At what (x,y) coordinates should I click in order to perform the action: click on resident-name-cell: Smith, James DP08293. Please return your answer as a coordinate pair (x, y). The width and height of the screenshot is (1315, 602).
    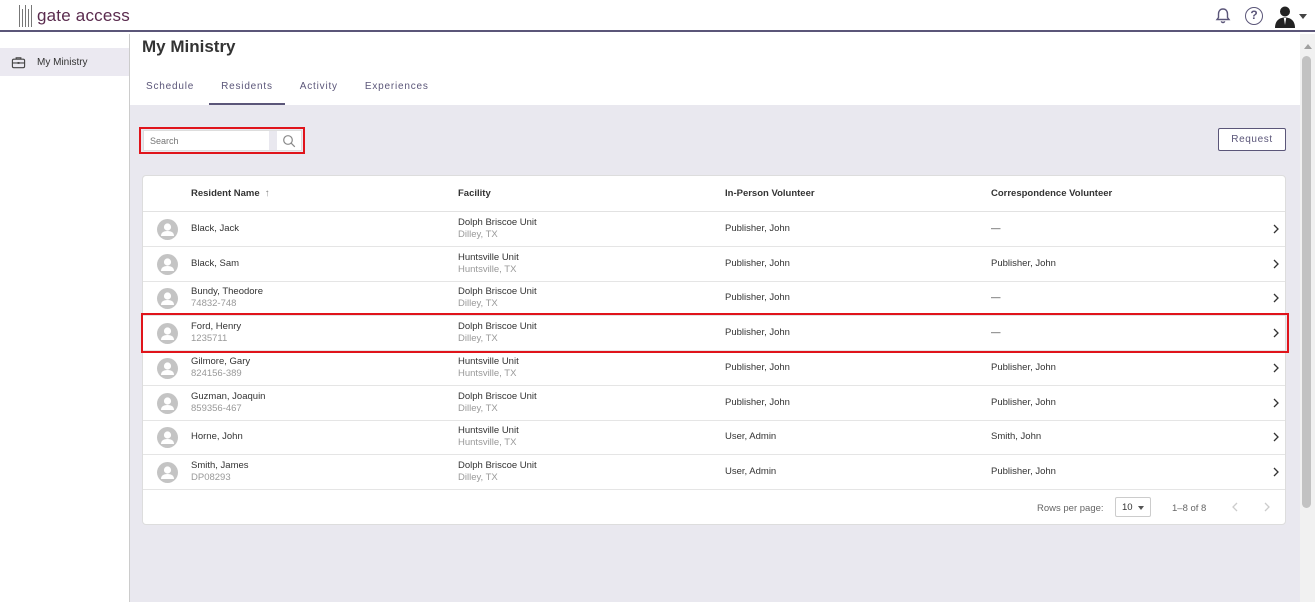
    Looking at the image, I should click on (220, 472).